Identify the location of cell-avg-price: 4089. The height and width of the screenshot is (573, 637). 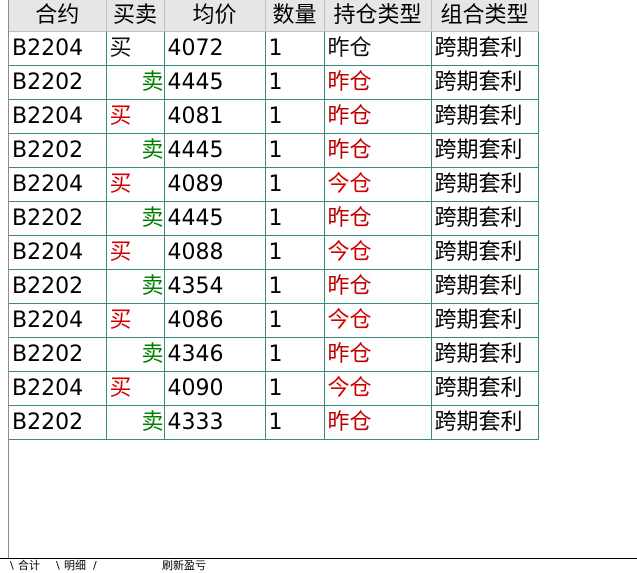
(215, 184).